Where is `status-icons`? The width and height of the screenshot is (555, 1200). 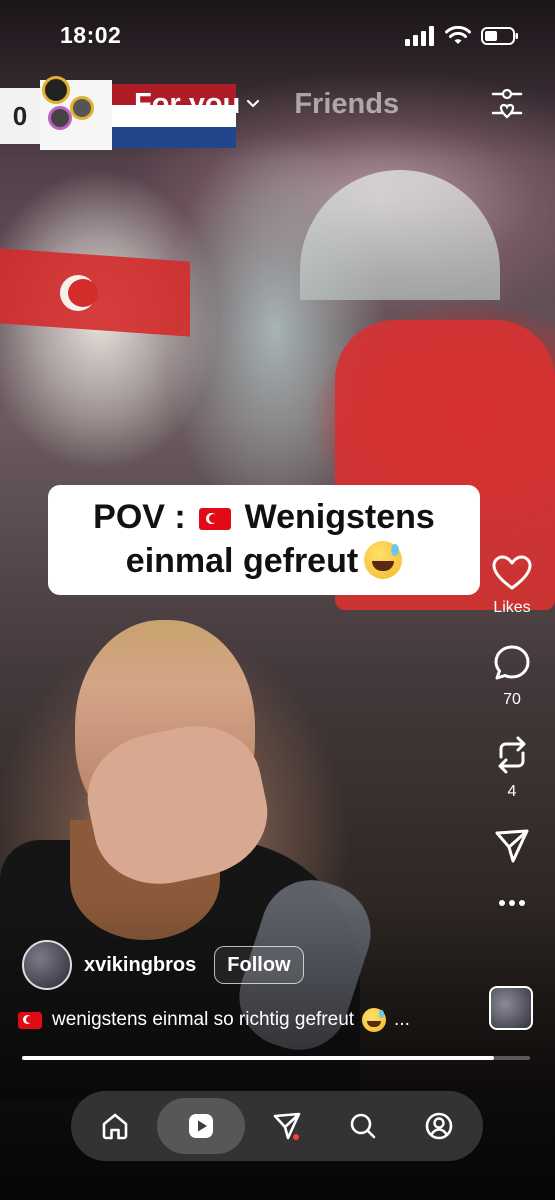 status-icons is located at coordinates (462, 36).